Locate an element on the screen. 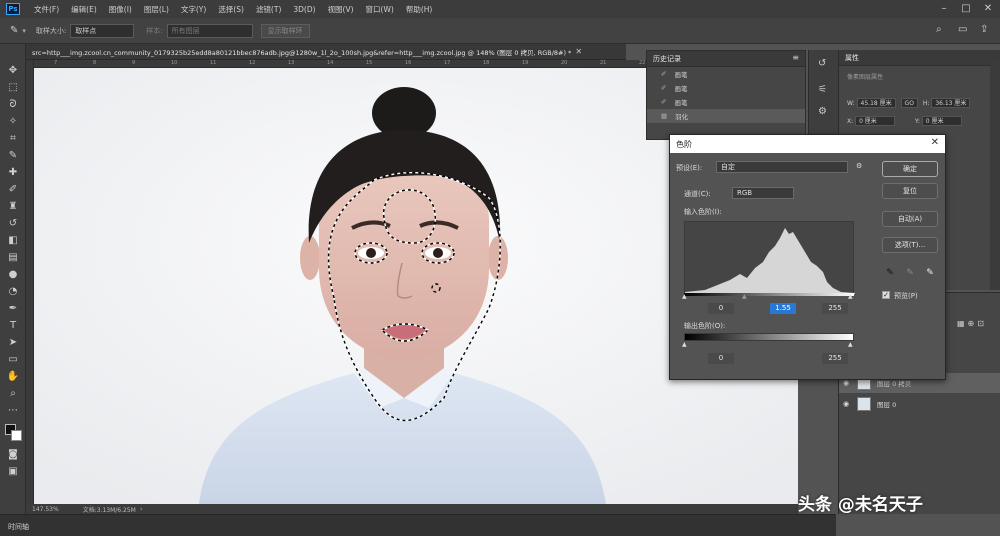  quick-select-tool-icon: ✧ is located at coordinates (13, 122).